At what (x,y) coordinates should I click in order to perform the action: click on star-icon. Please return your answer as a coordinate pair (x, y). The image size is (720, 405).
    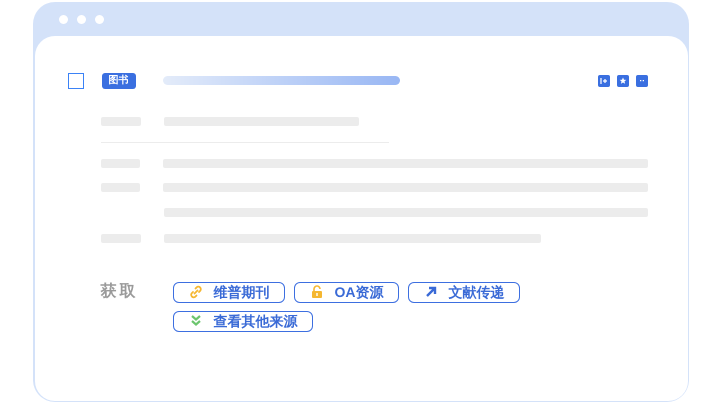
    Looking at the image, I should click on (622, 80).